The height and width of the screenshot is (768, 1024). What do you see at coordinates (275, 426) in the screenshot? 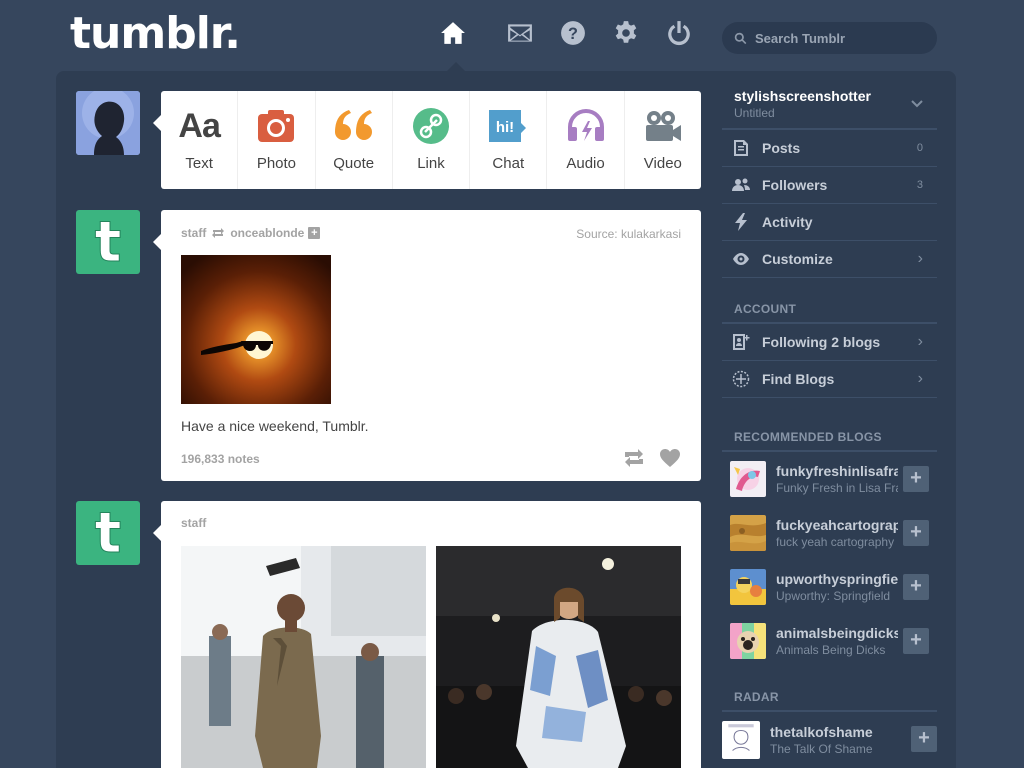
I see `post-caption: Have a nice weekend, Tumblr.` at bounding box center [275, 426].